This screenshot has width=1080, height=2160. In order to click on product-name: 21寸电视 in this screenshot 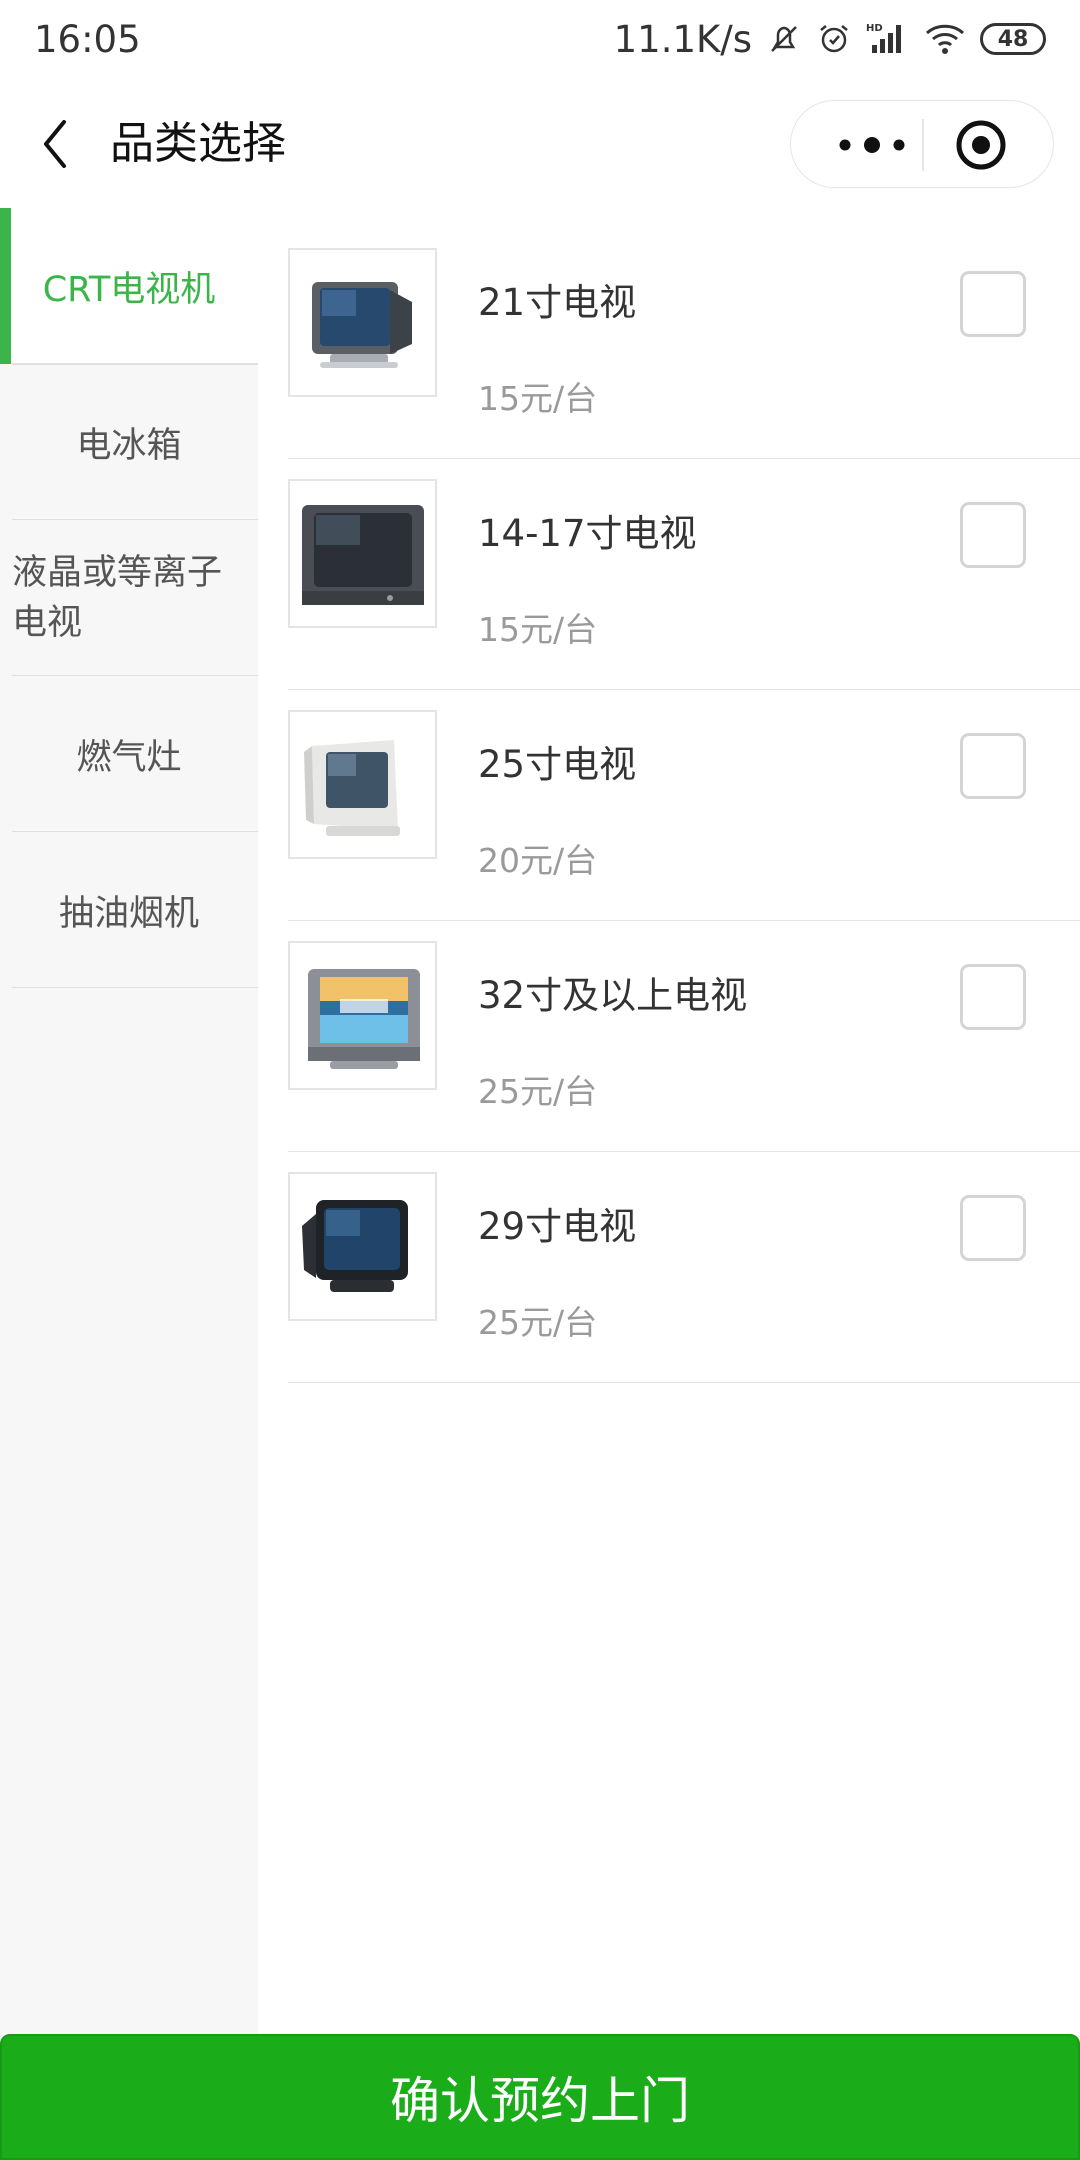, I will do `click(557, 302)`.